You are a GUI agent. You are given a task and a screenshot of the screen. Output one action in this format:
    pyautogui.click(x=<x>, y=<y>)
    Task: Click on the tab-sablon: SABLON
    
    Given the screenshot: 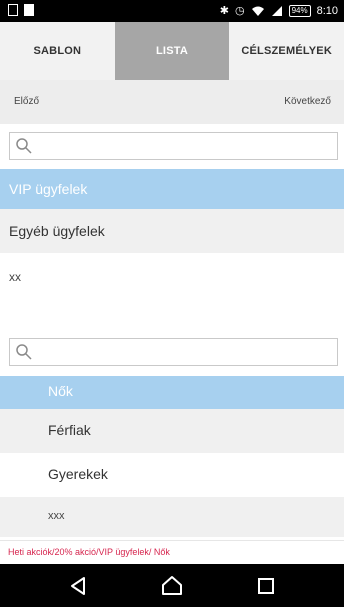 What is the action you would take?
    pyautogui.click(x=57, y=51)
    